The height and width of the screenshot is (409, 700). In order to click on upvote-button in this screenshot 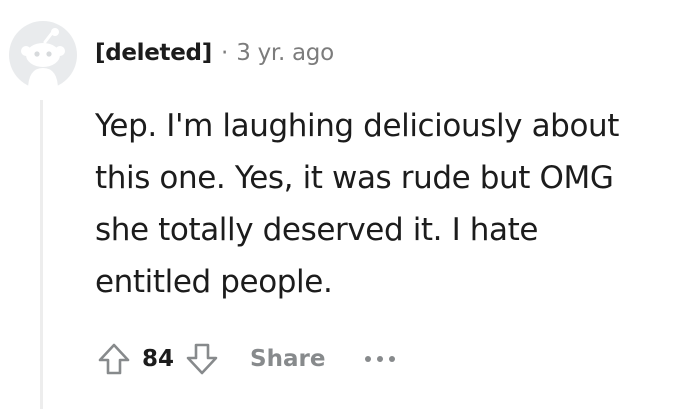, I will do `click(114, 359)`.